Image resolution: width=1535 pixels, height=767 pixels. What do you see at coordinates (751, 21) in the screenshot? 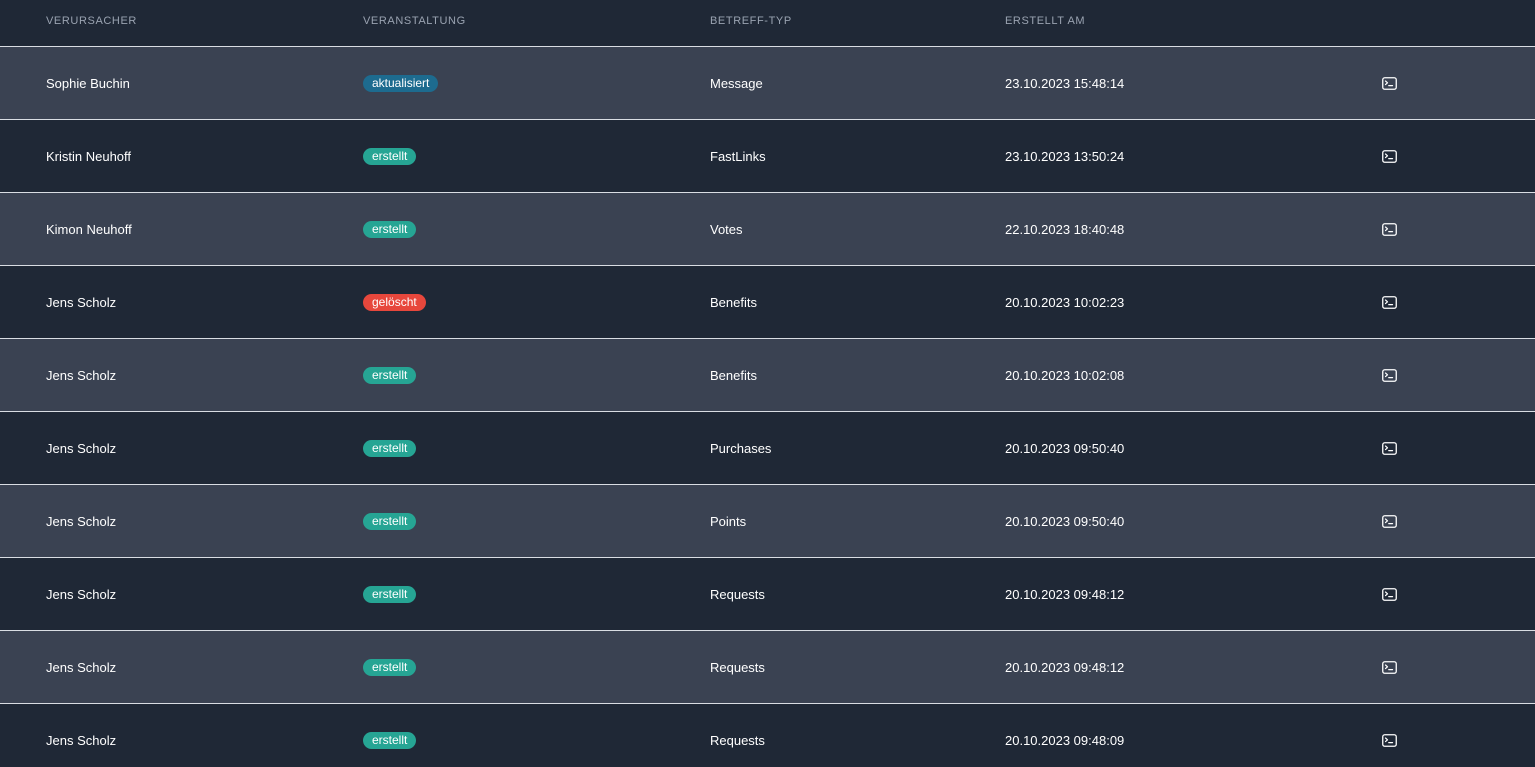
I see `column-header-betreff-typ: Betreff-Typ` at bounding box center [751, 21].